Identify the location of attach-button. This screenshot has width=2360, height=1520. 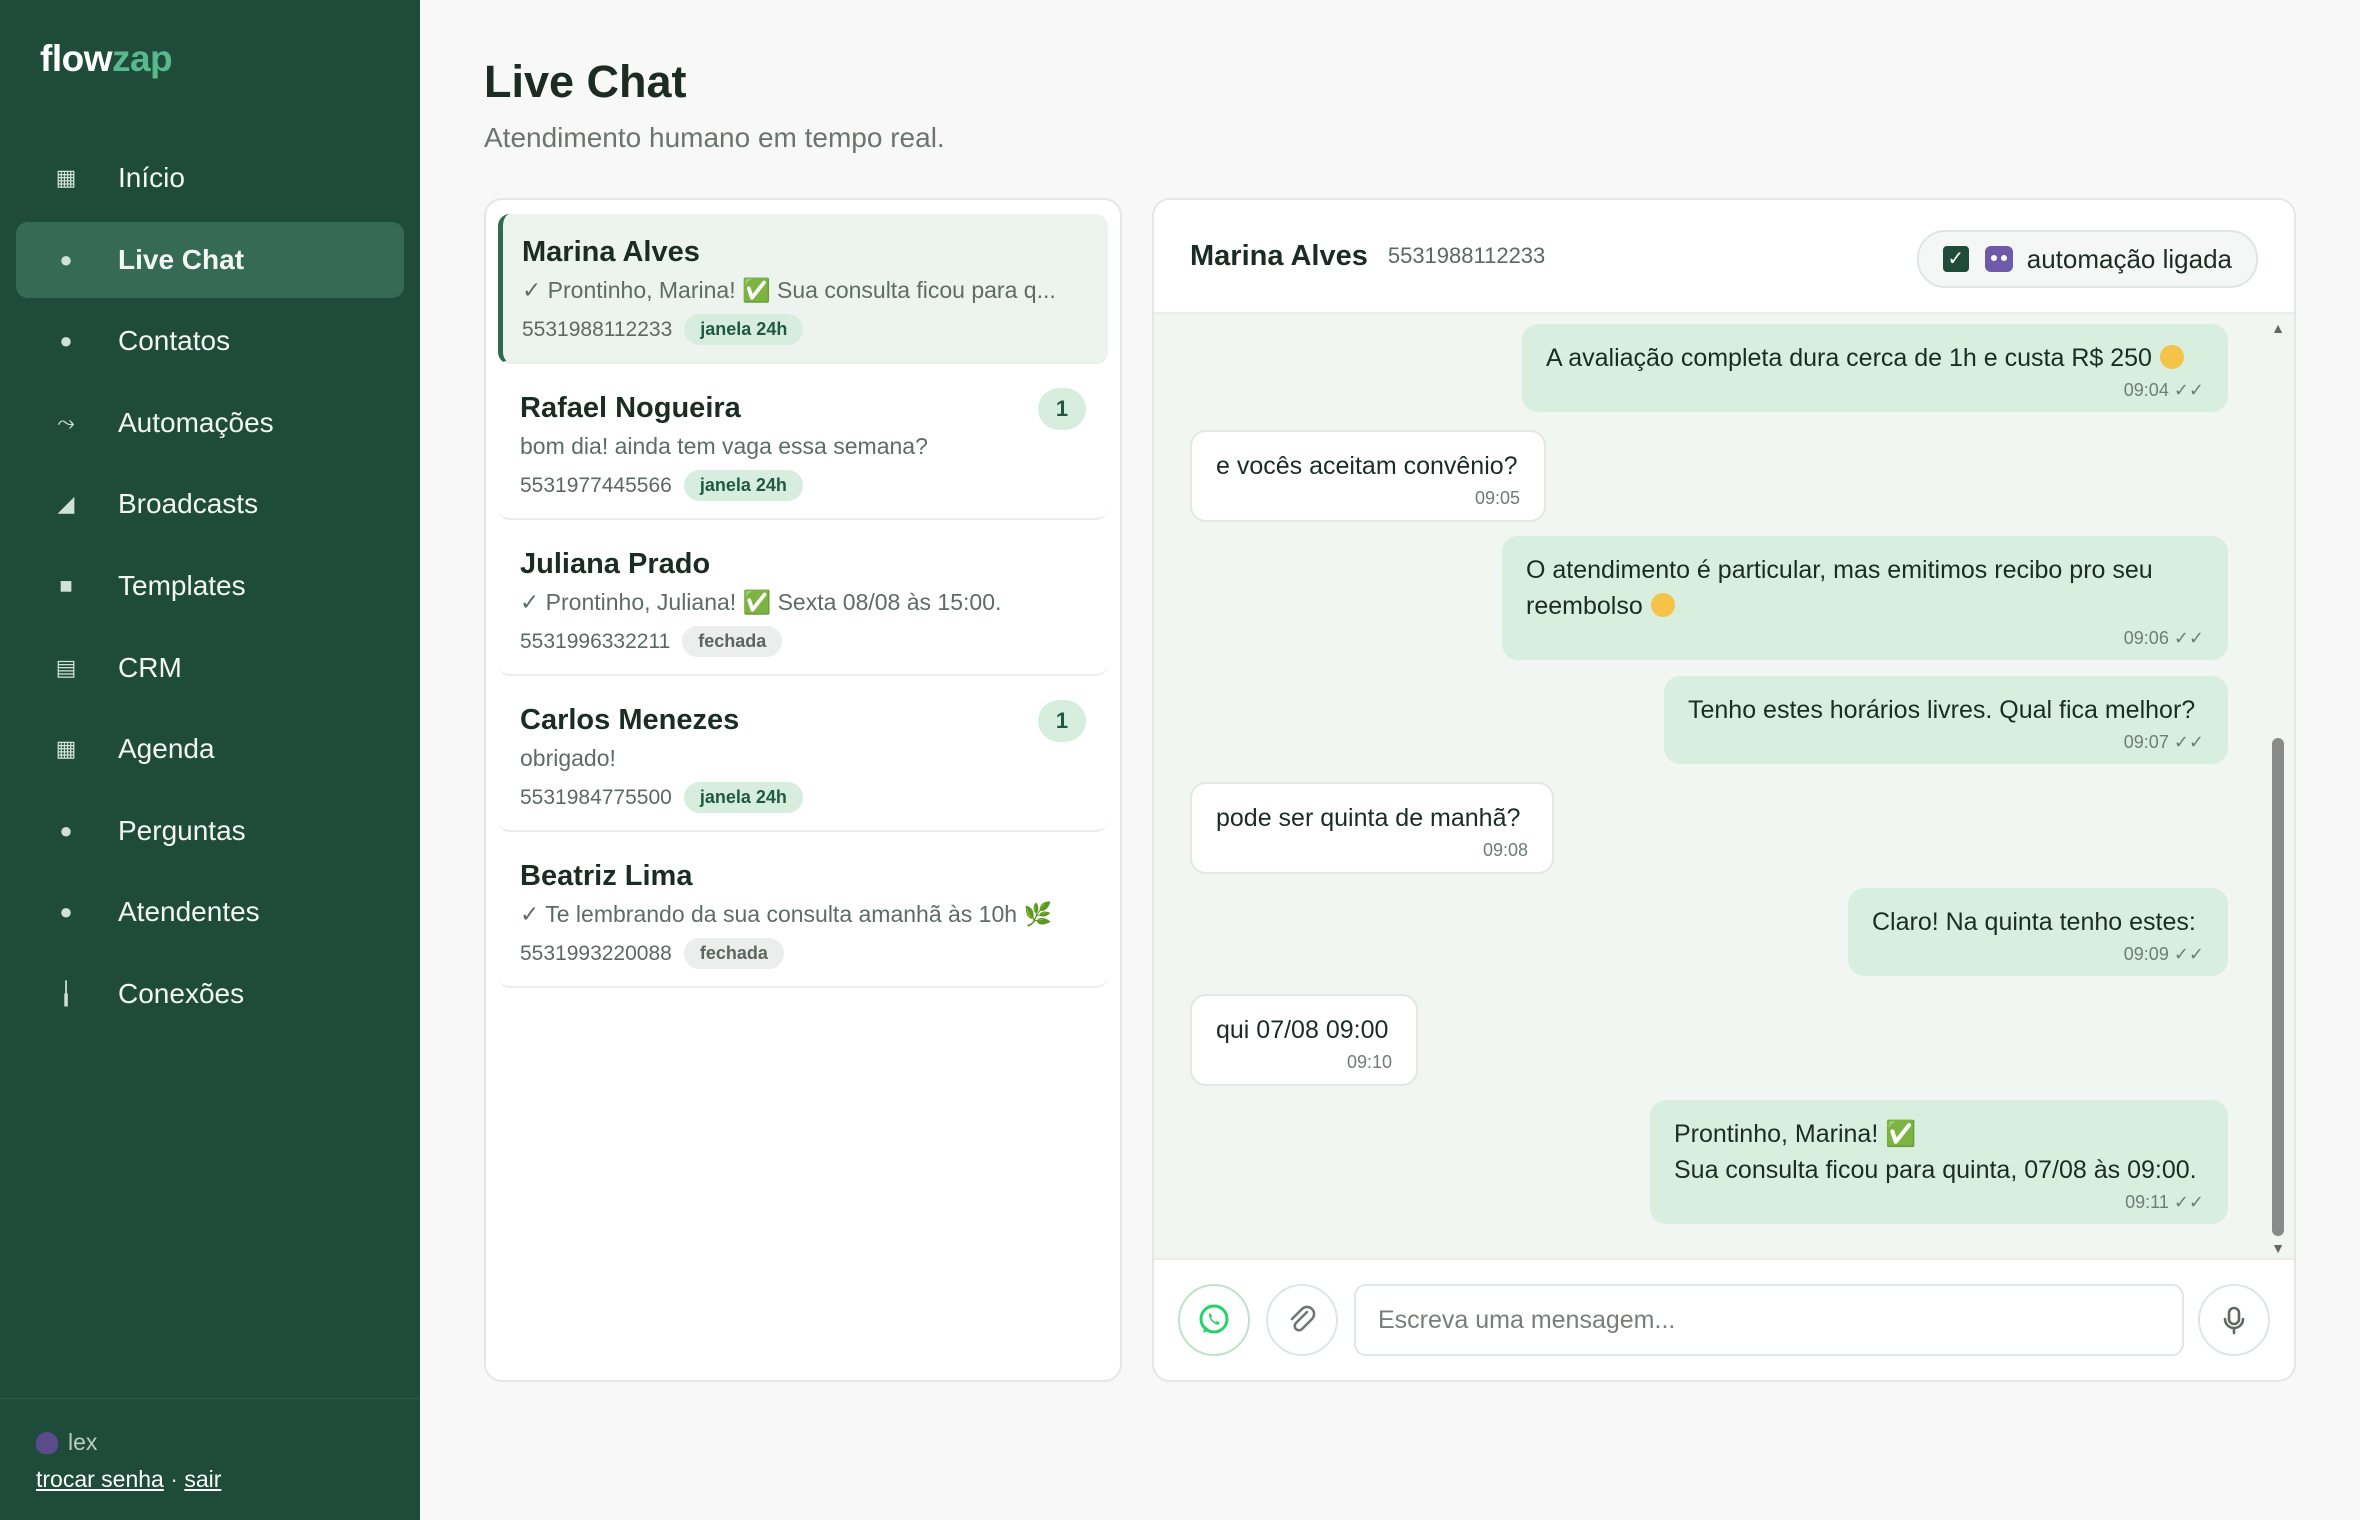
(1302, 1320).